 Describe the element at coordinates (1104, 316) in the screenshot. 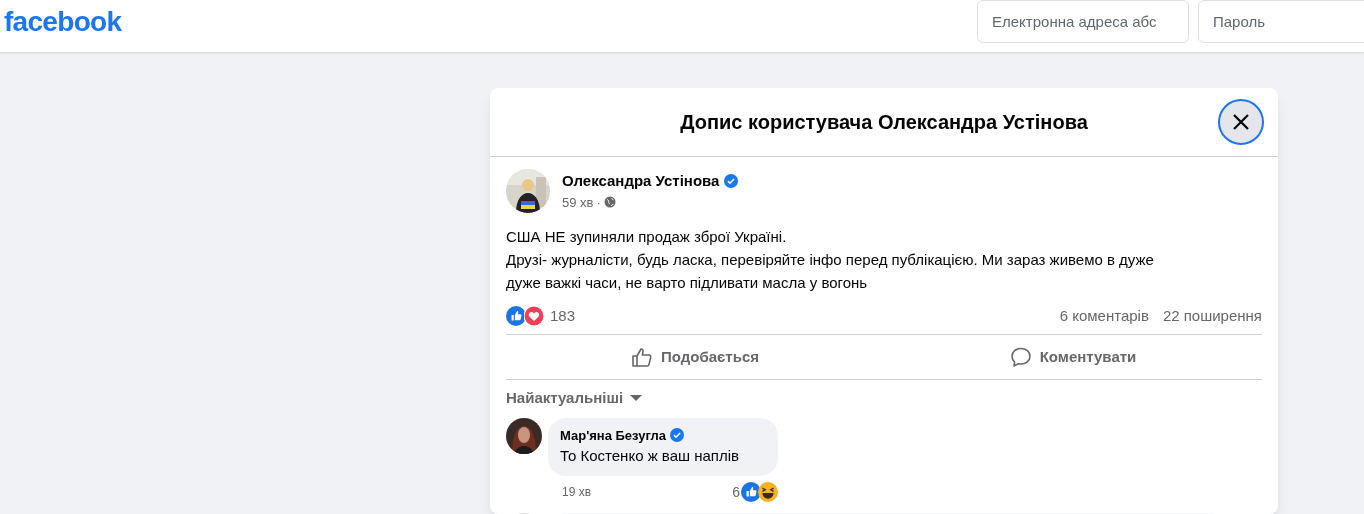

I see `comment-count: 6 коментарів` at that location.